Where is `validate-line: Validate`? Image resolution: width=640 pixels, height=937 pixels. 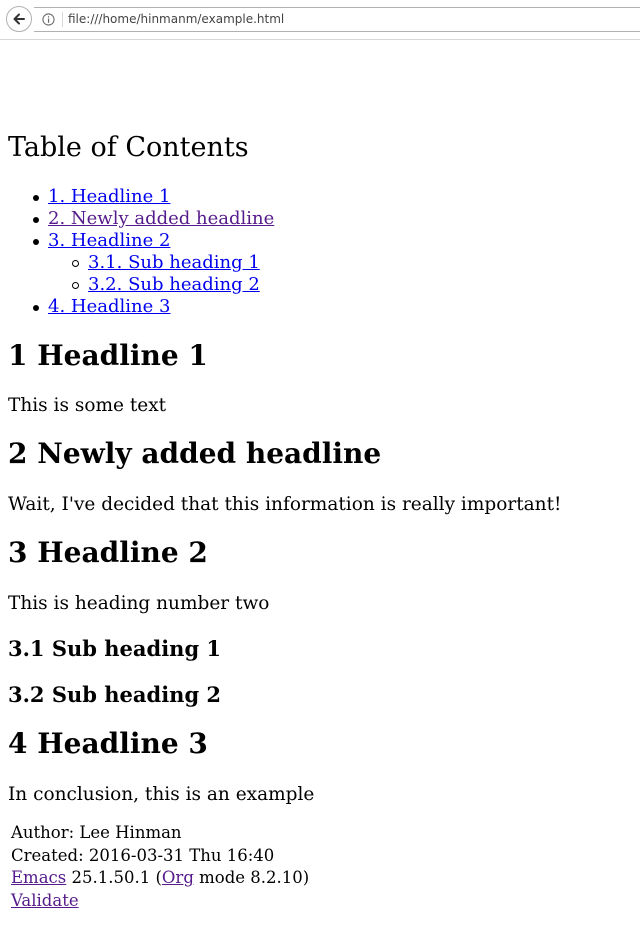
validate-line: Validate is located at coordinates (160, 901).